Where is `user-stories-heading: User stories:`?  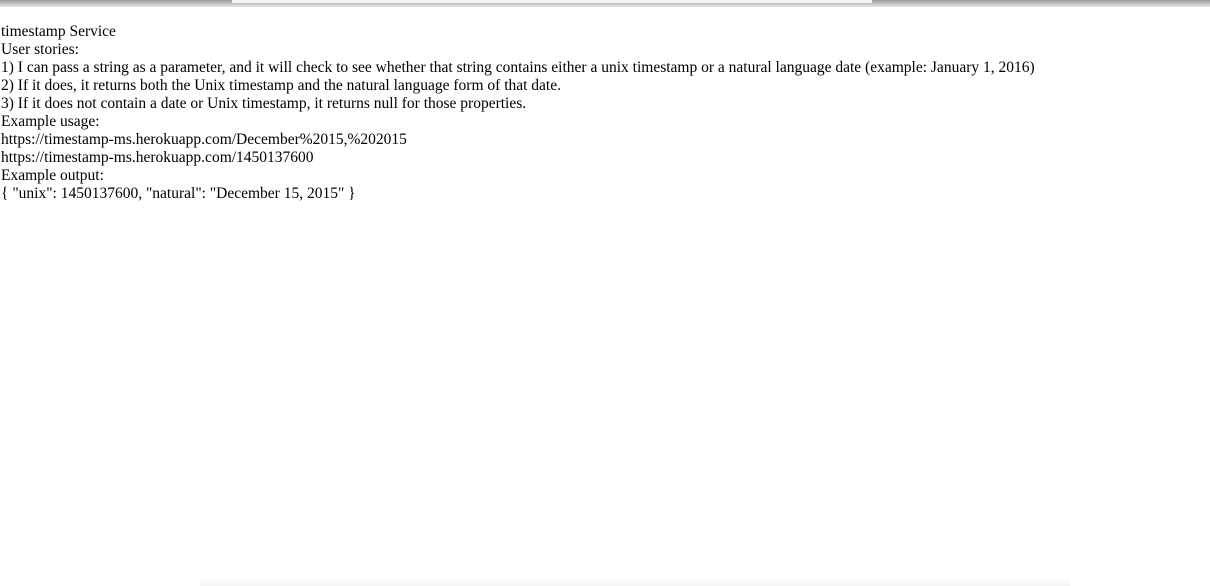
user-stories-heading: User stories: is located at coordinates (40, 49).